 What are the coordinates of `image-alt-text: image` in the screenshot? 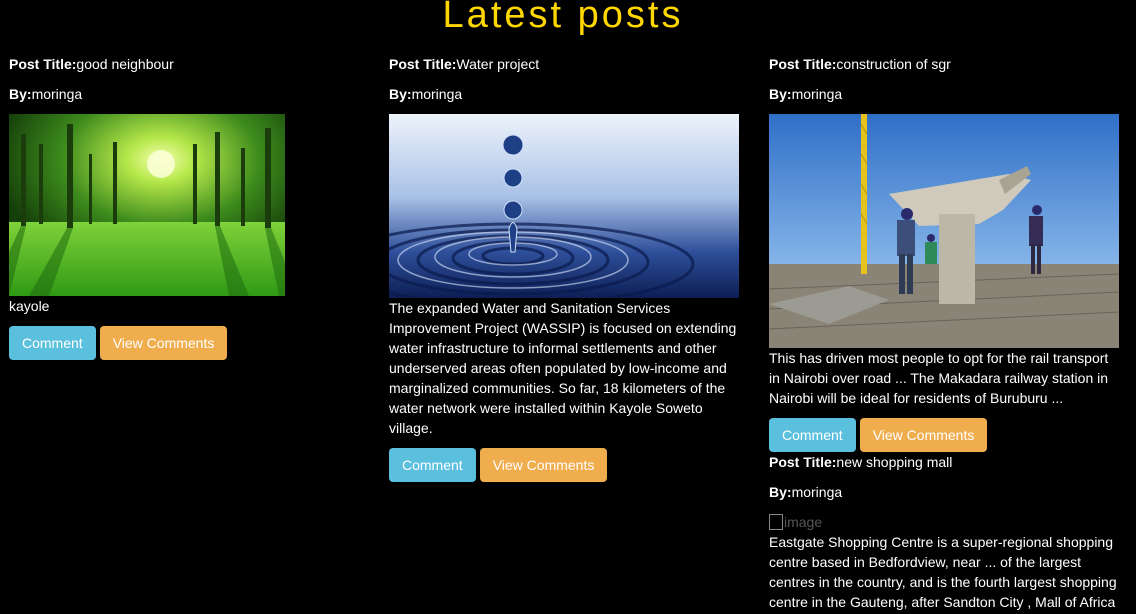 It's located at (803, 522).